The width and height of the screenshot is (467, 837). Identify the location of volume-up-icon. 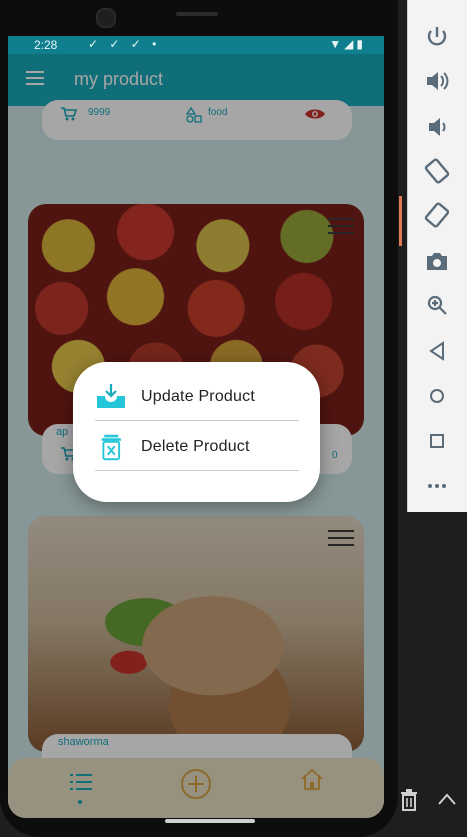
(437, 81).